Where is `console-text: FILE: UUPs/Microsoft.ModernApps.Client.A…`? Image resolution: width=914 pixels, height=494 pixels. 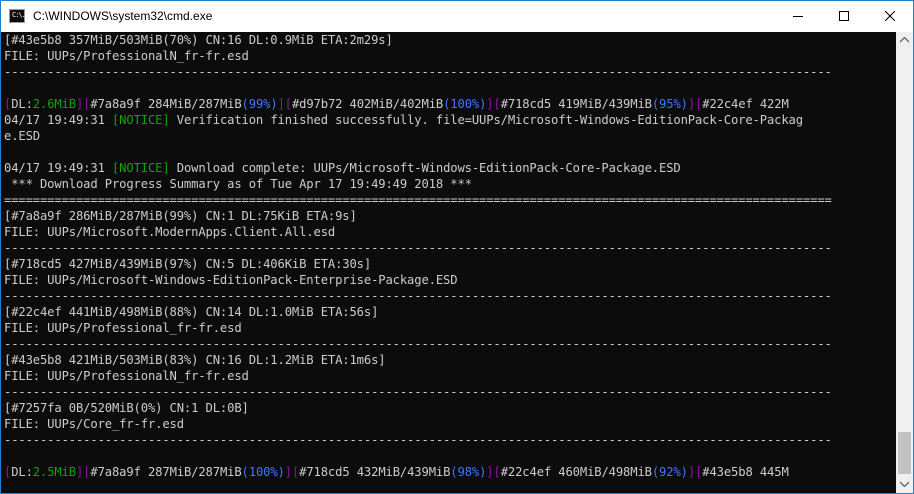 console-text: FILE: UUPs/Microsoft.ModernApps.Client.A… is located at coordinates (170, 232).